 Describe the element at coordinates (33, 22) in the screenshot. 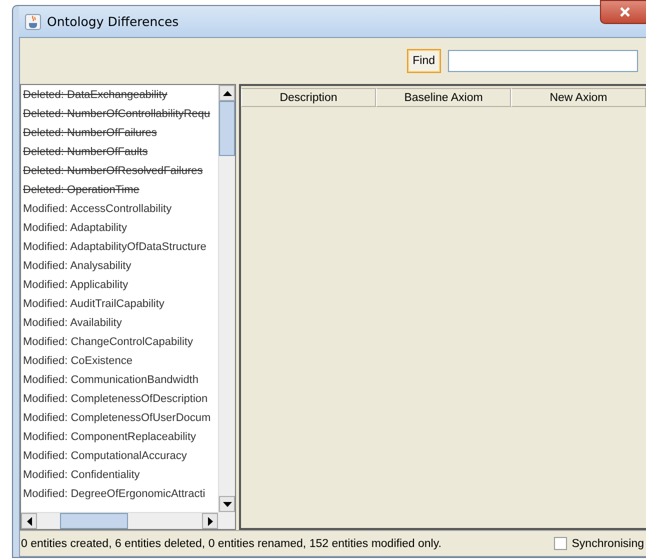

I see `java-cup-icon` at that location.